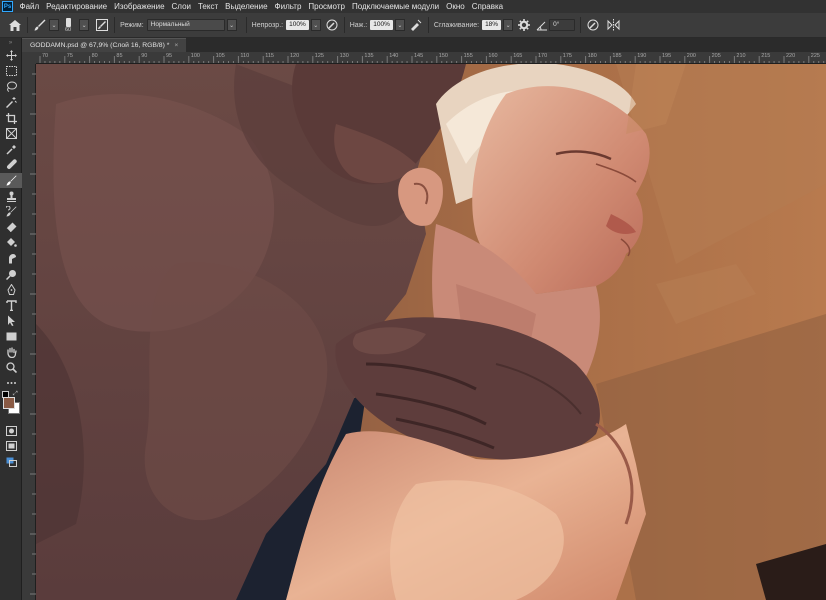 Image resolution: width=826 pixels, height=600 pixels. Describe the element at coordinates (119, 56) in the screenshot. I see `ruler-tick-label: 85` at that location.